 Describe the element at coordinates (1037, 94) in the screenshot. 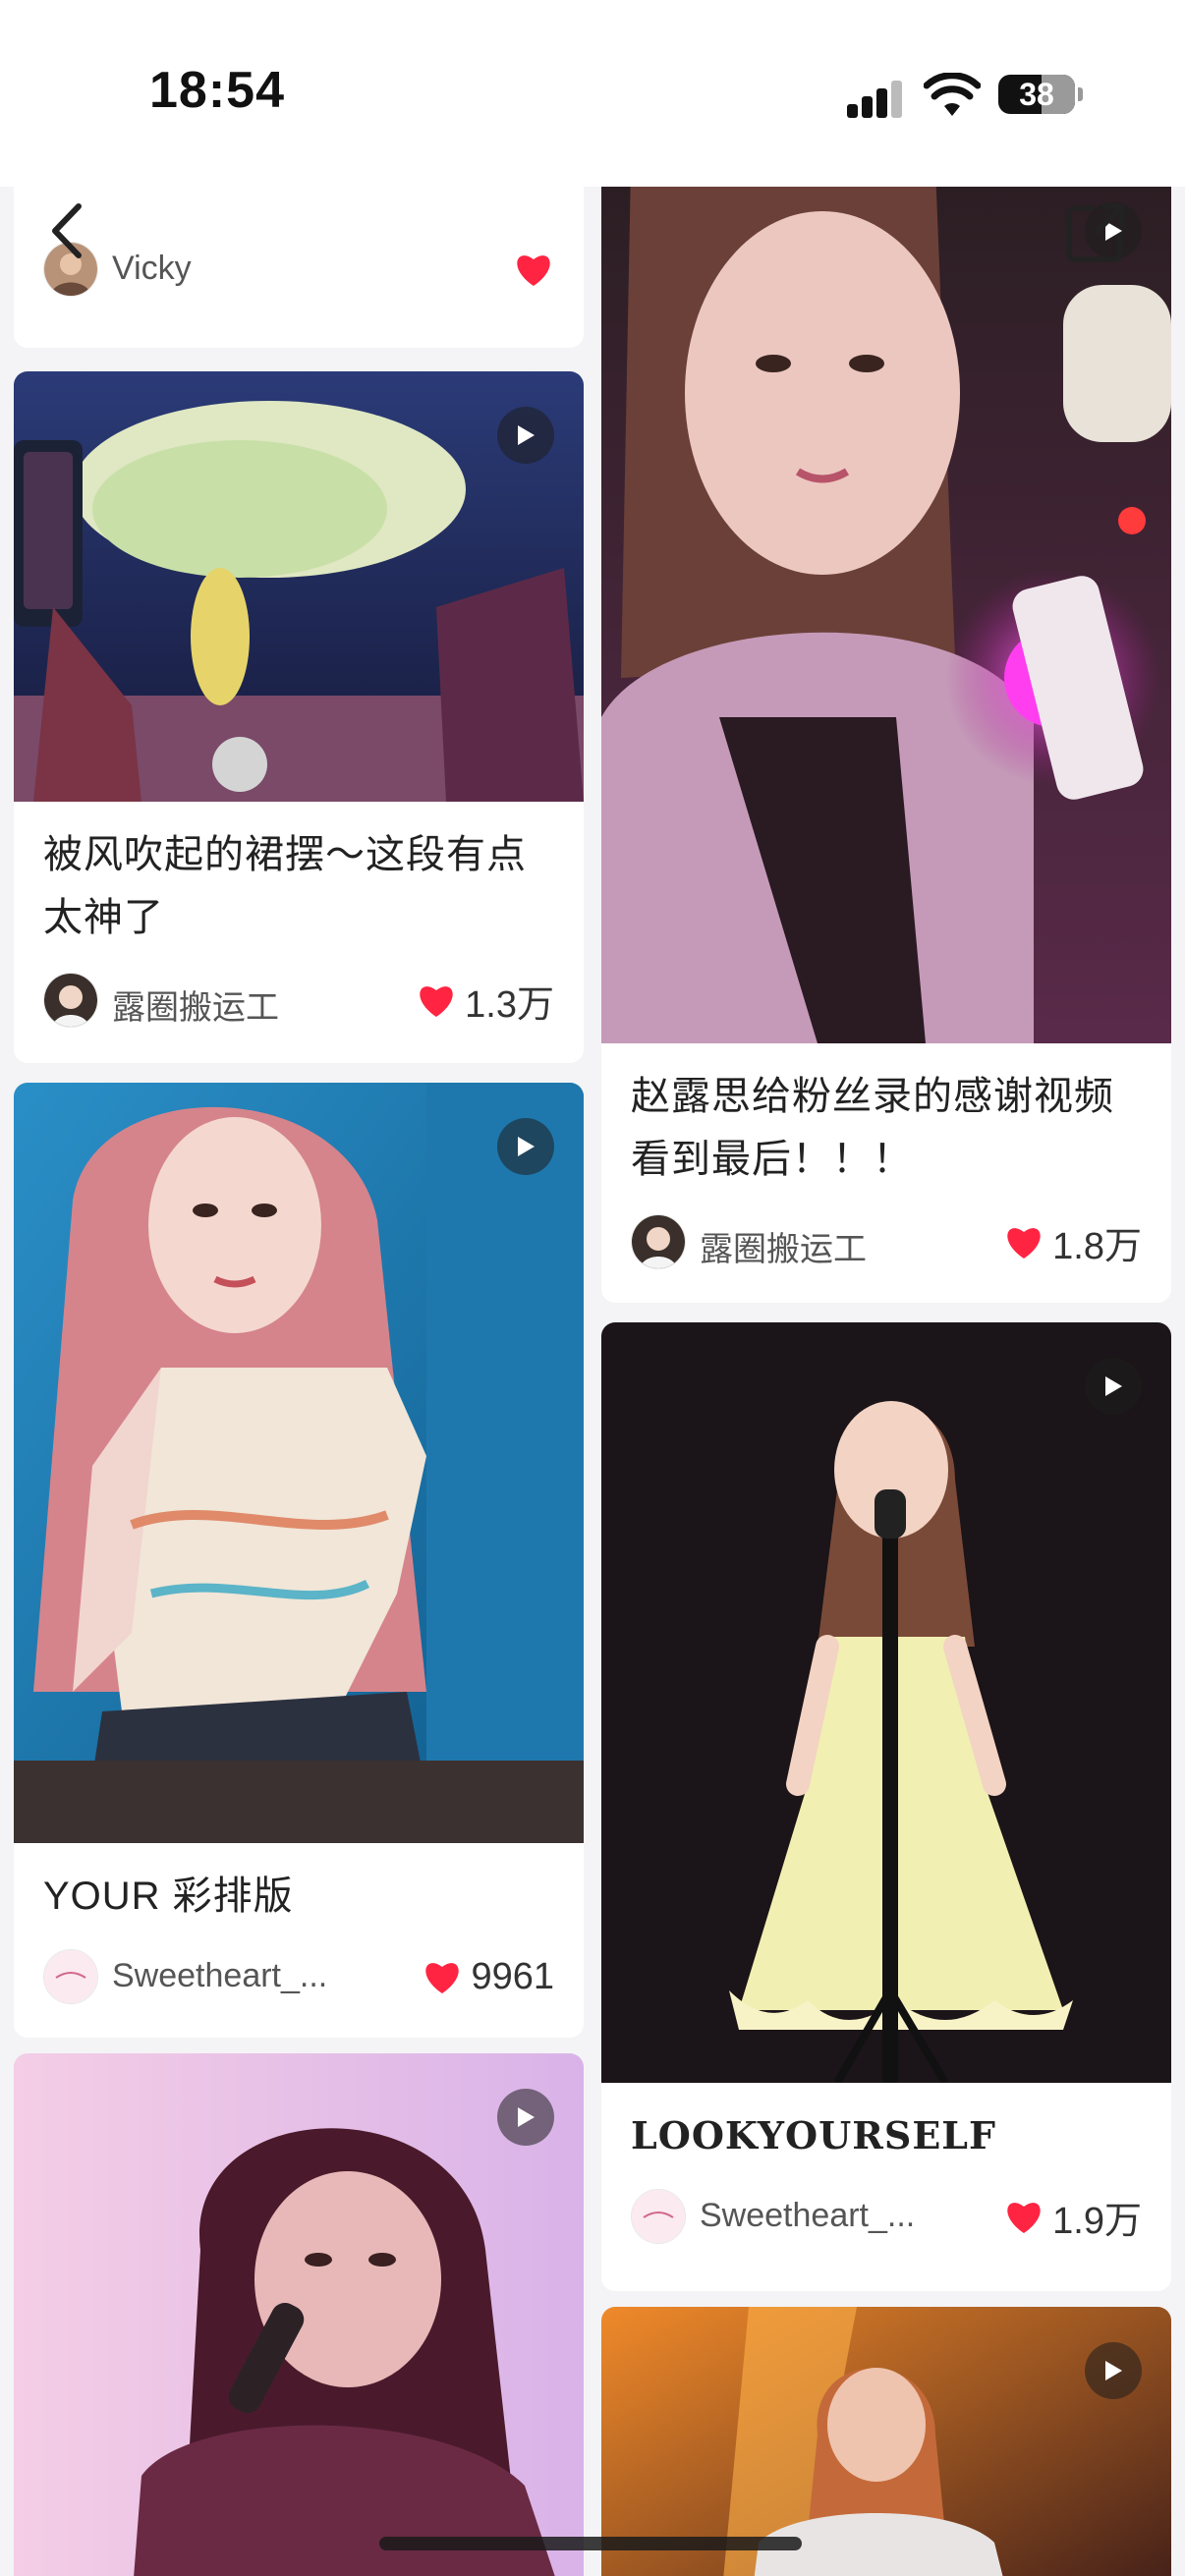

I see `battery-level: 38` at that location.